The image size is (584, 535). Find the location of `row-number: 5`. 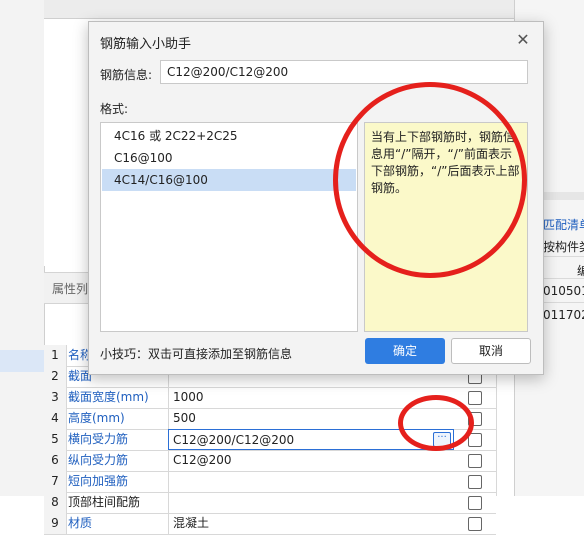

row-number: 5 is located at coordinates (55, 439).